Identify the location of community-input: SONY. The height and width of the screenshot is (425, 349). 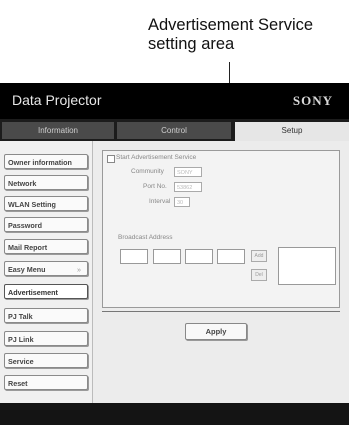
(188, 172).